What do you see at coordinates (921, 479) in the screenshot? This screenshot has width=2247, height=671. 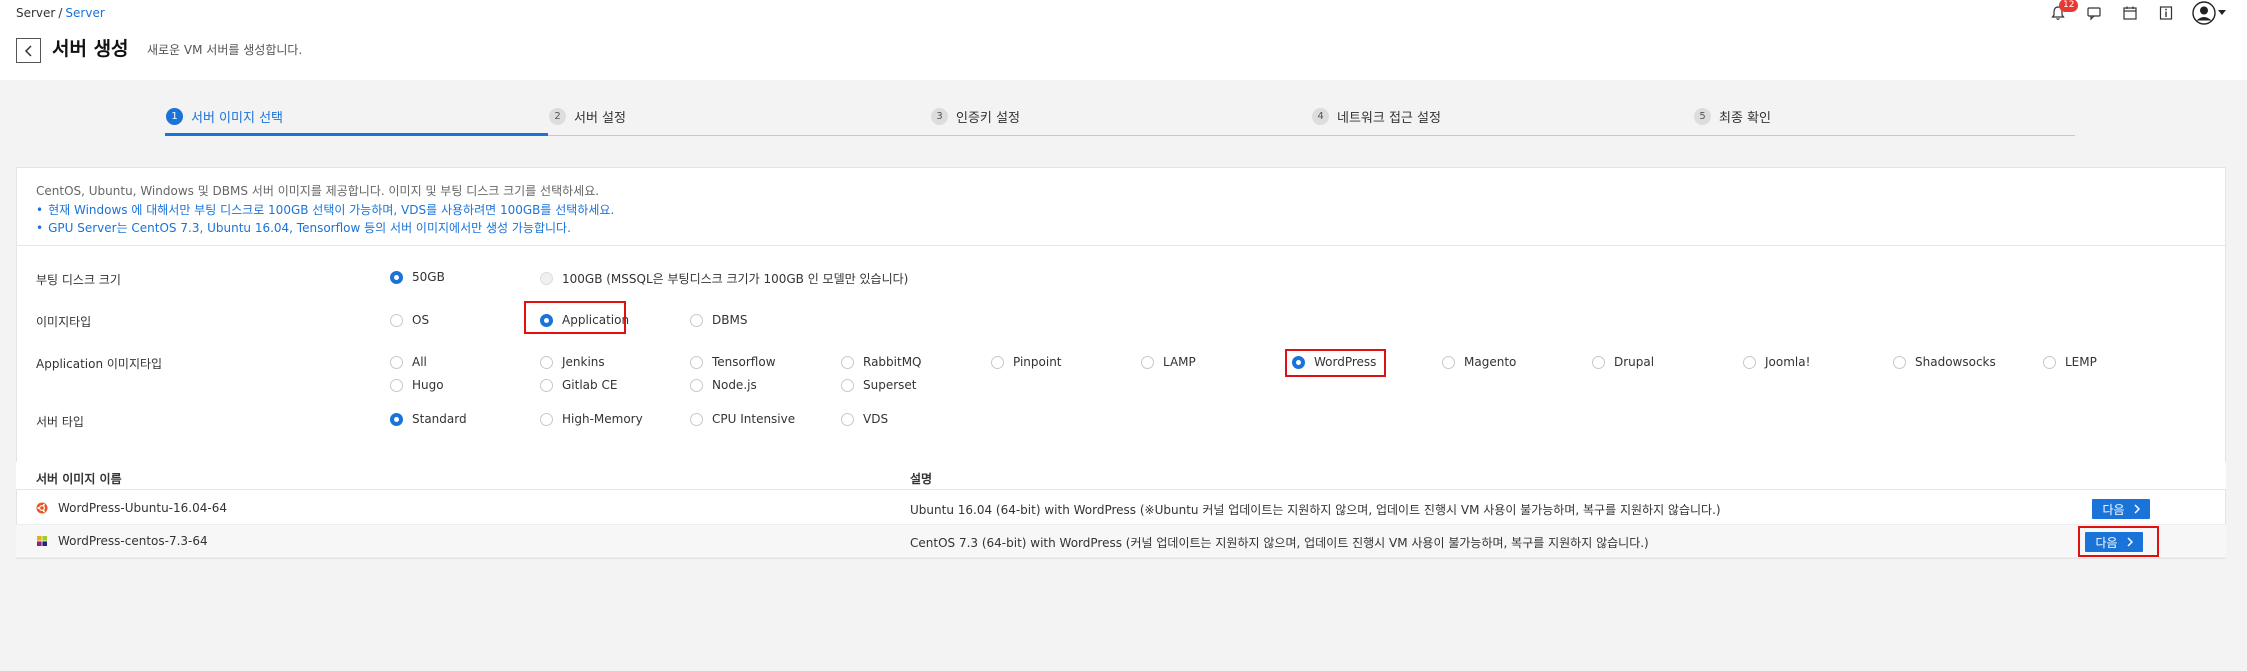 I see `column-header-desc: 설명` at bounding box center [921, 479].